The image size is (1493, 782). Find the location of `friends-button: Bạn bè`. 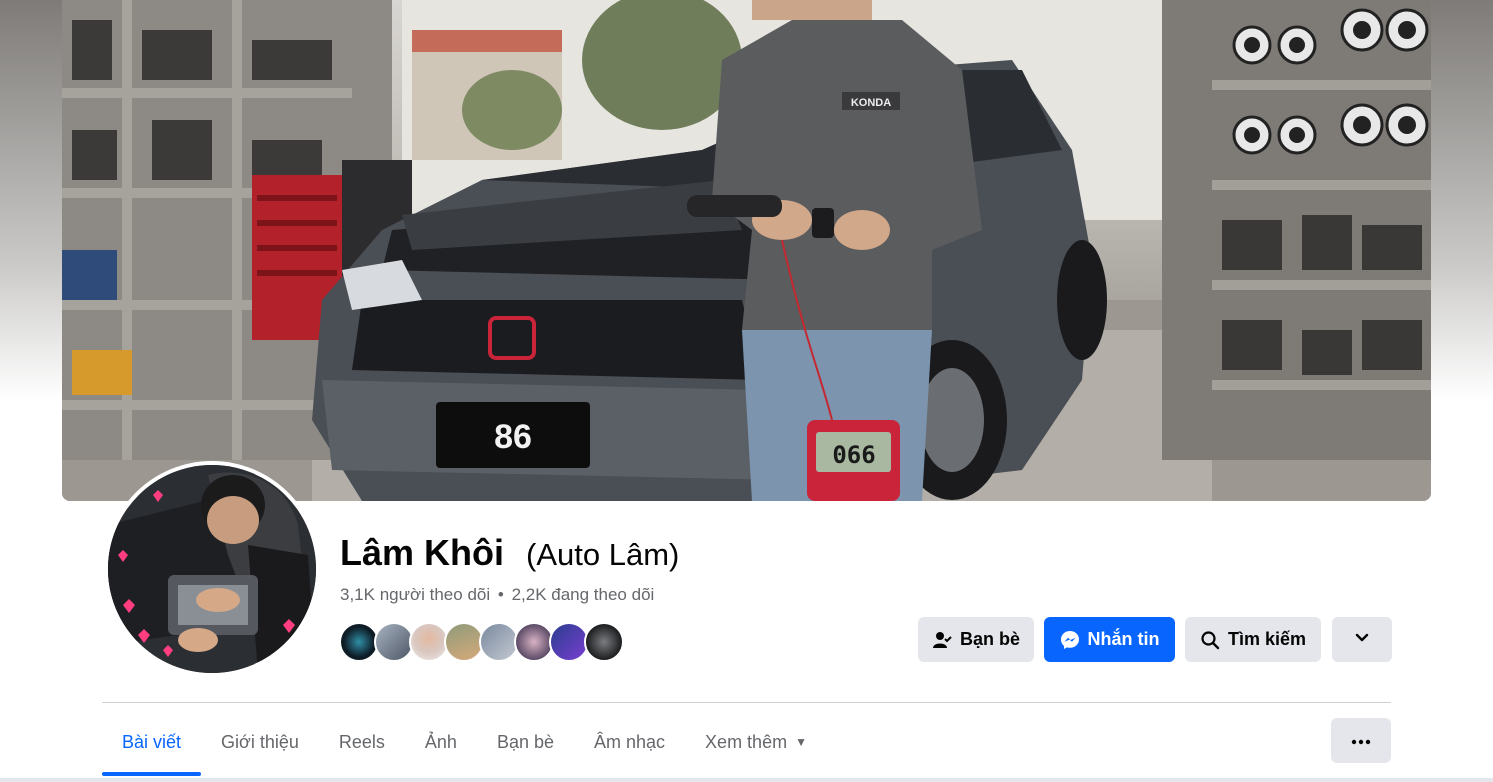

friends-button: Bạn bè is located at coordinates (976, 639).